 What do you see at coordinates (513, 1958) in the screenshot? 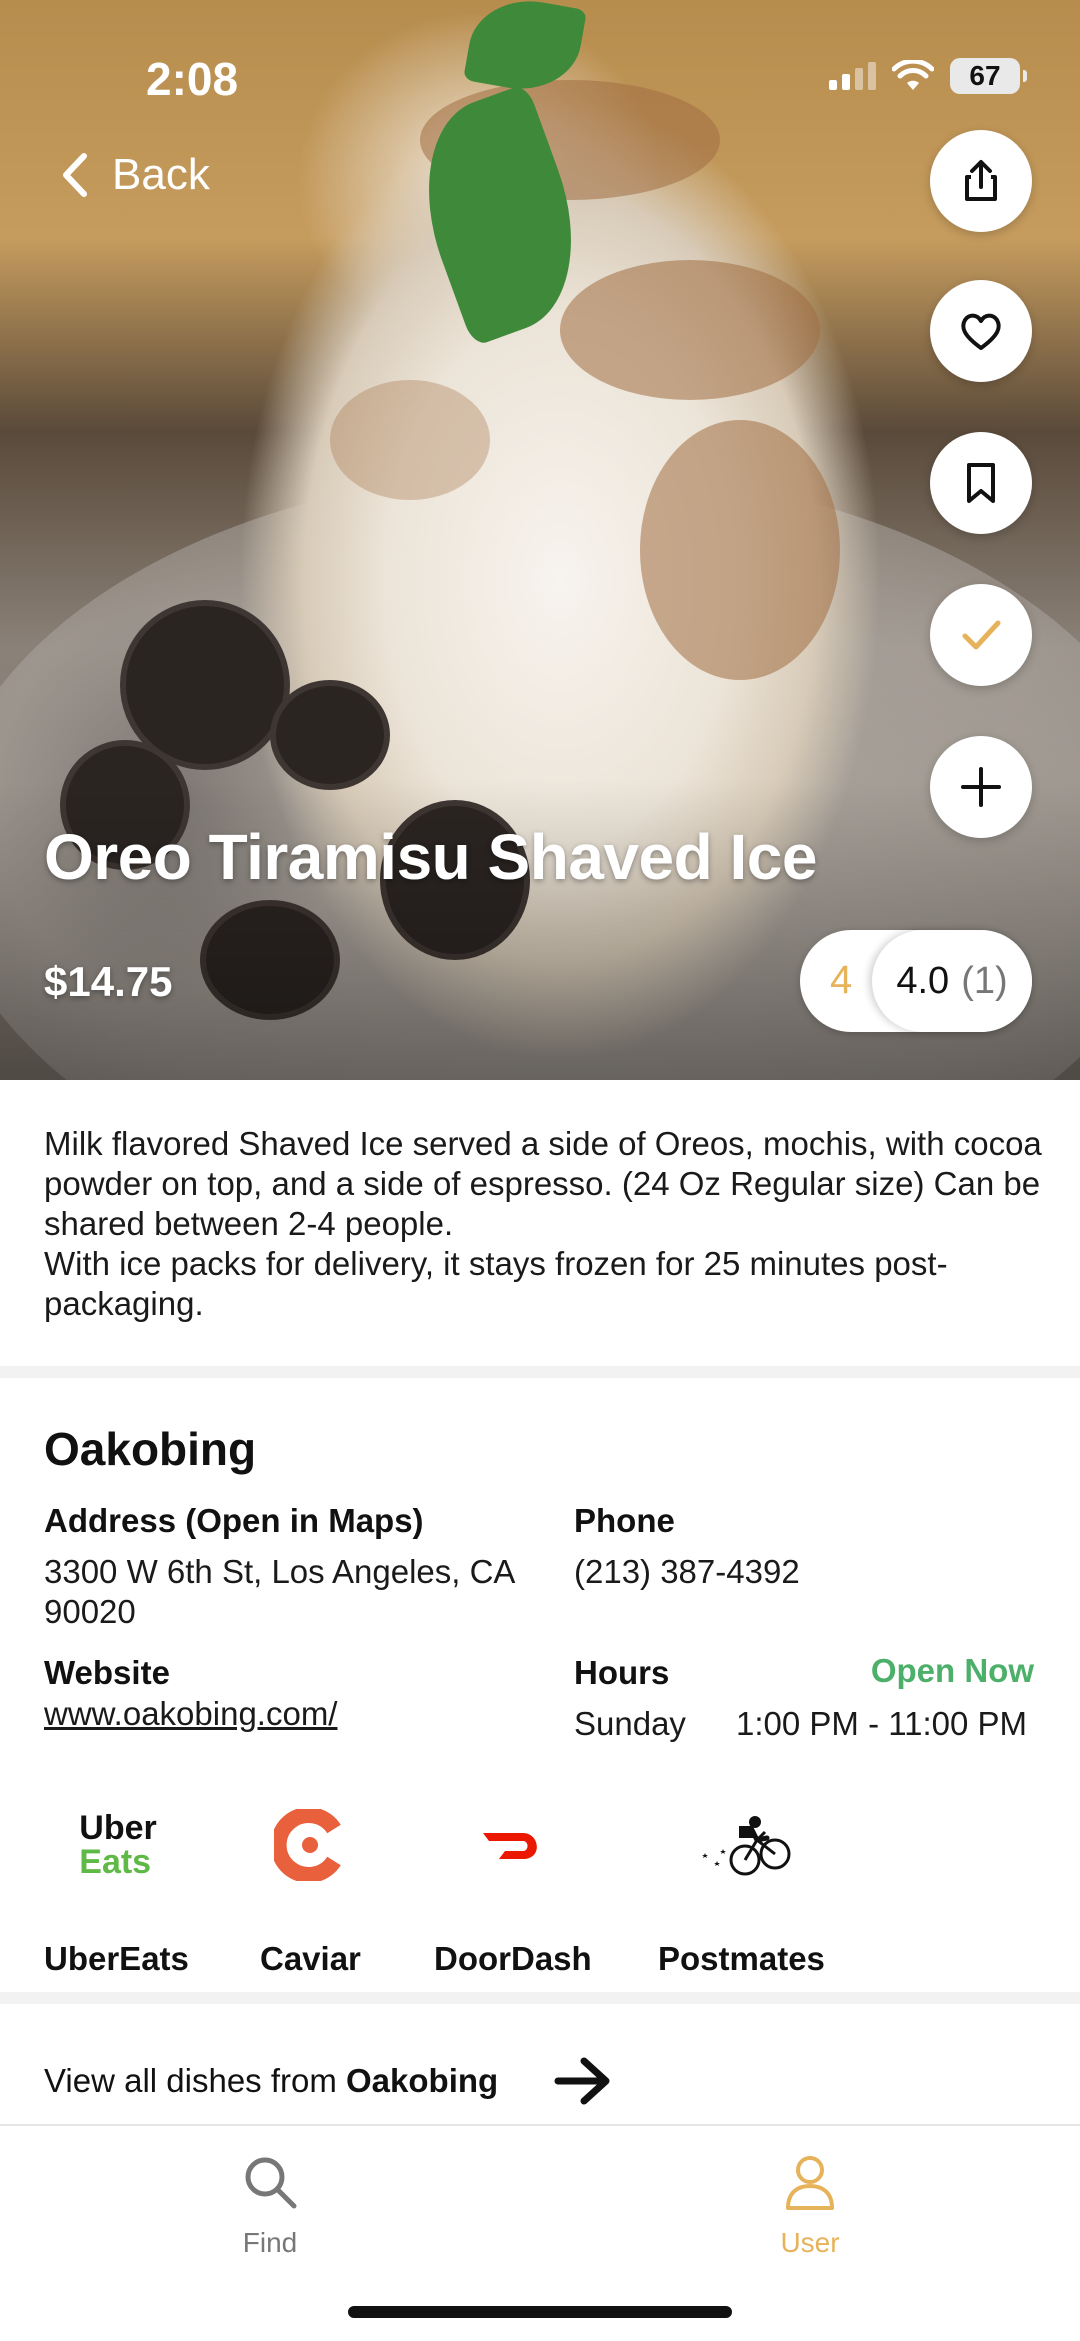
I see `doordash-label: DoorDash` at bounding box center [513, 1958].